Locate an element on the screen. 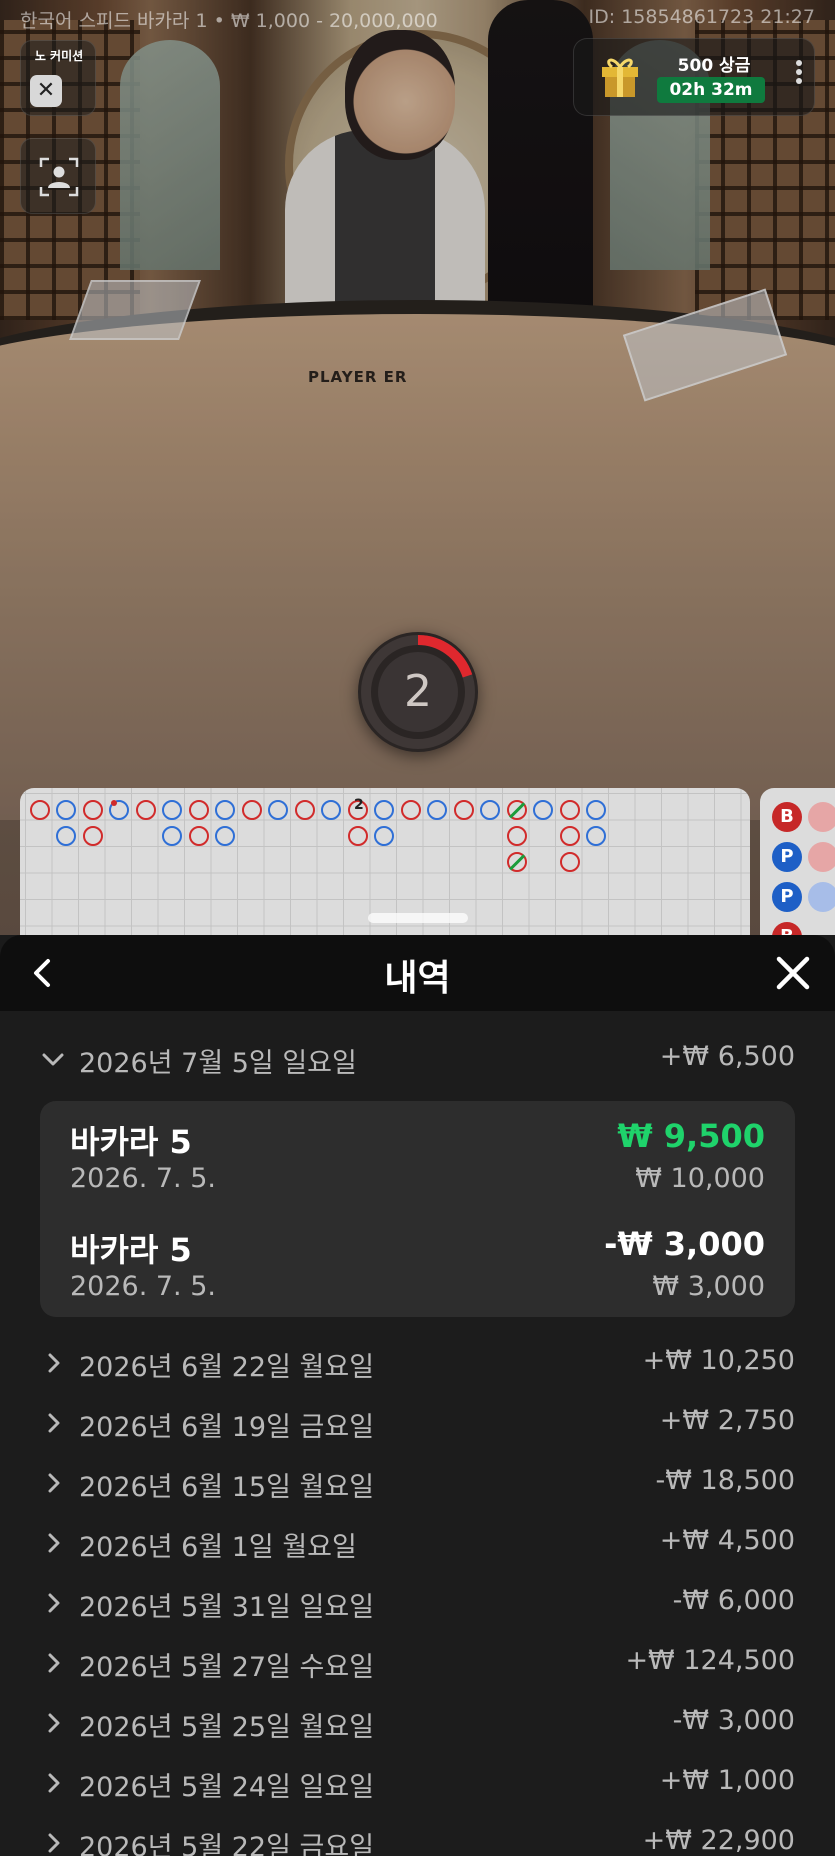 The width and height of the screenshot is (835, 1856). bet-entry: 바카라 5 2026. 7. 5. -₩ 3,000 ₩ 3,000 is located at coordinates (417, 1267).